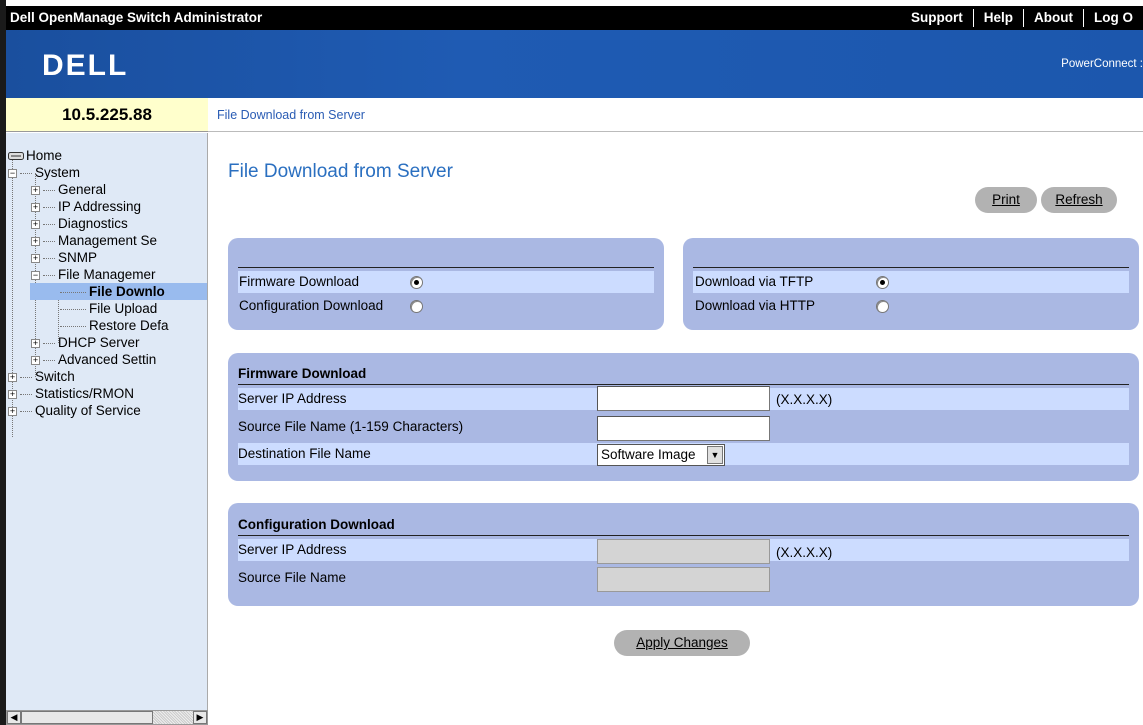 The height and width of the screenshot is (725, 1143). Describe the element at coordinates (107, 359) in the screenshot. I see `tree-label: Advanced Settin` at that location.